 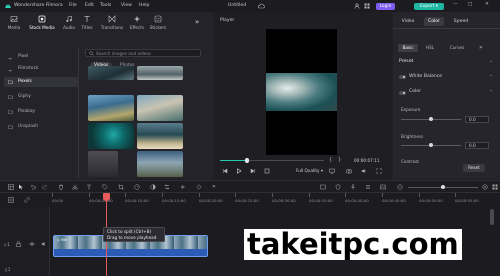 What do you see at coordinates (434, 21) in the screenshot?
I see `tab-color: Color` at bounding box center [434, 21].